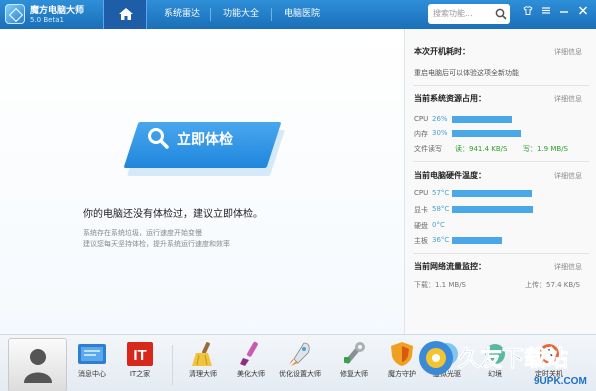  I want to click on paintbrush-icon, so click(249, 353).